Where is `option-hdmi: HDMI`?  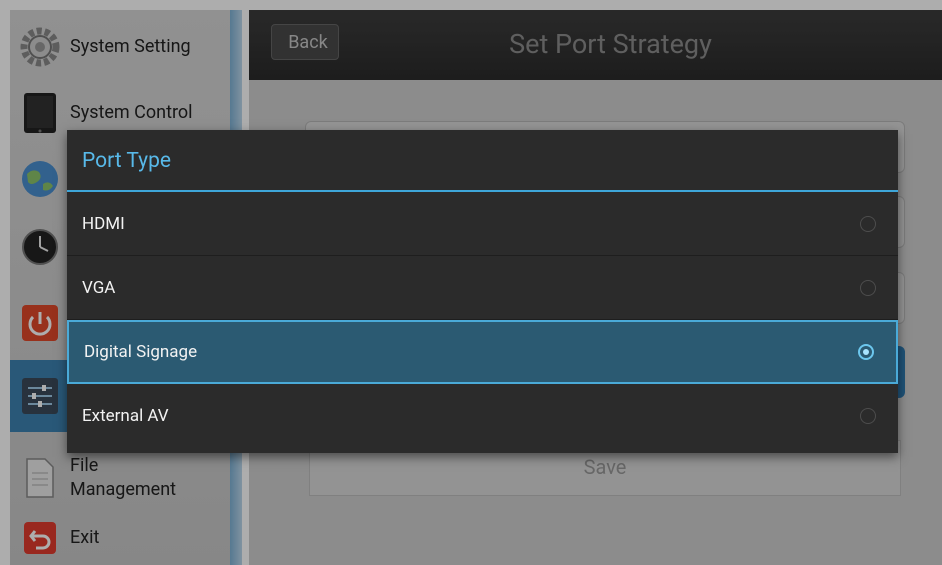
option-hdmi: HDMI is located at coordinates (482, 224).